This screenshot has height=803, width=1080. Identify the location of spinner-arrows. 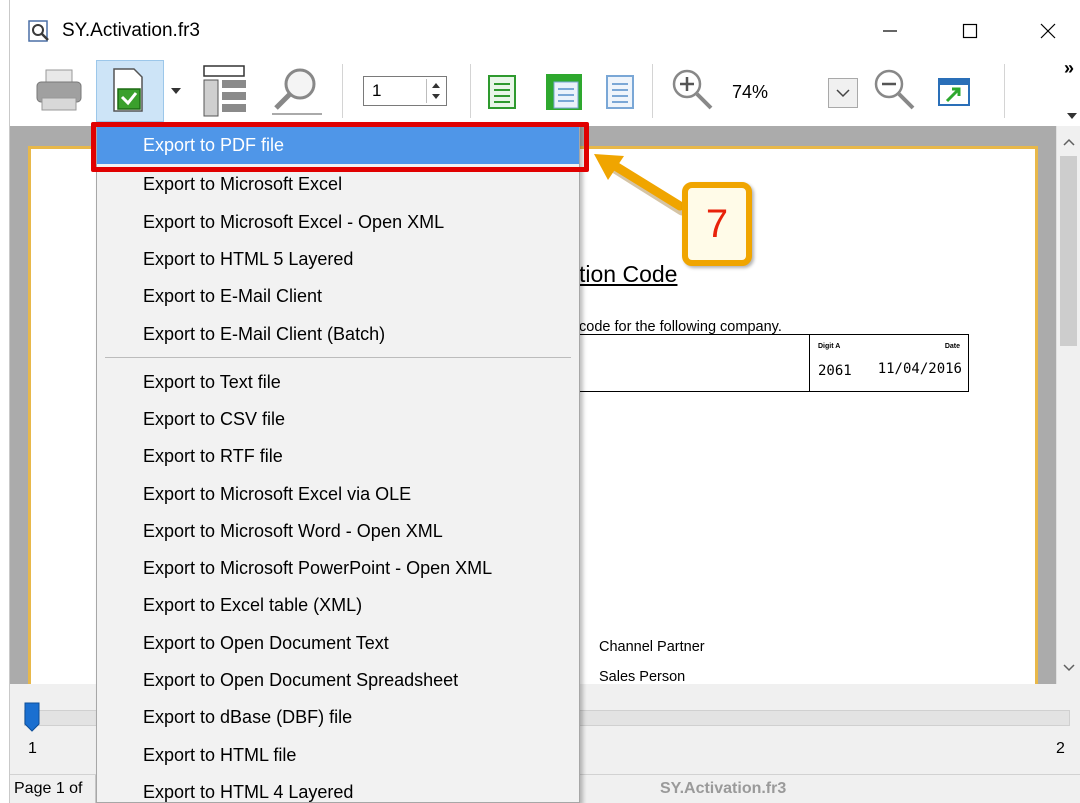
(435, 91).